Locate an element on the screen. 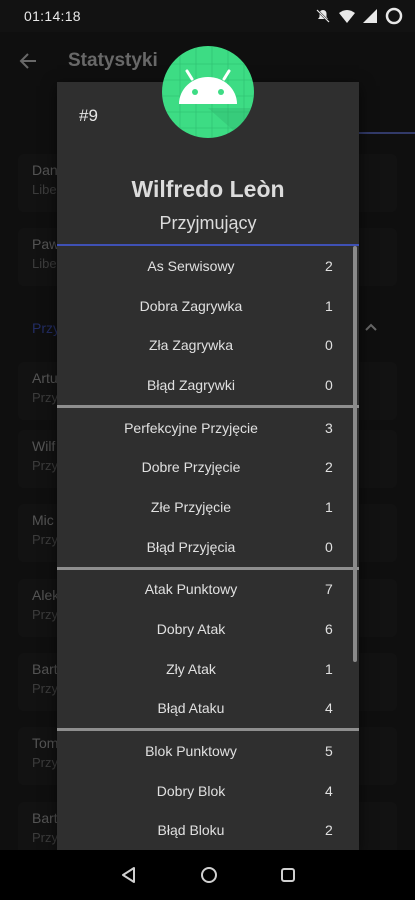 Image resolution: width=415 pixels, height=900 pixels. stat-row: Blok Punktowy 5 is located at coordinates (208, 751).